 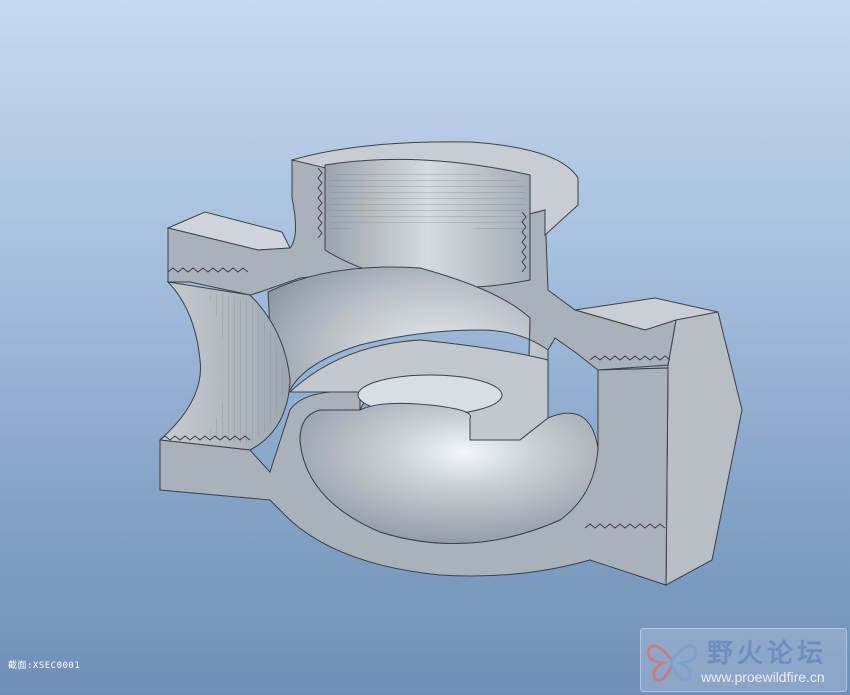 What do you see at coordinates (767, 654) in the screenshot?
I see `watermark-title: 野火论坛` at bounding box center [767, 654].